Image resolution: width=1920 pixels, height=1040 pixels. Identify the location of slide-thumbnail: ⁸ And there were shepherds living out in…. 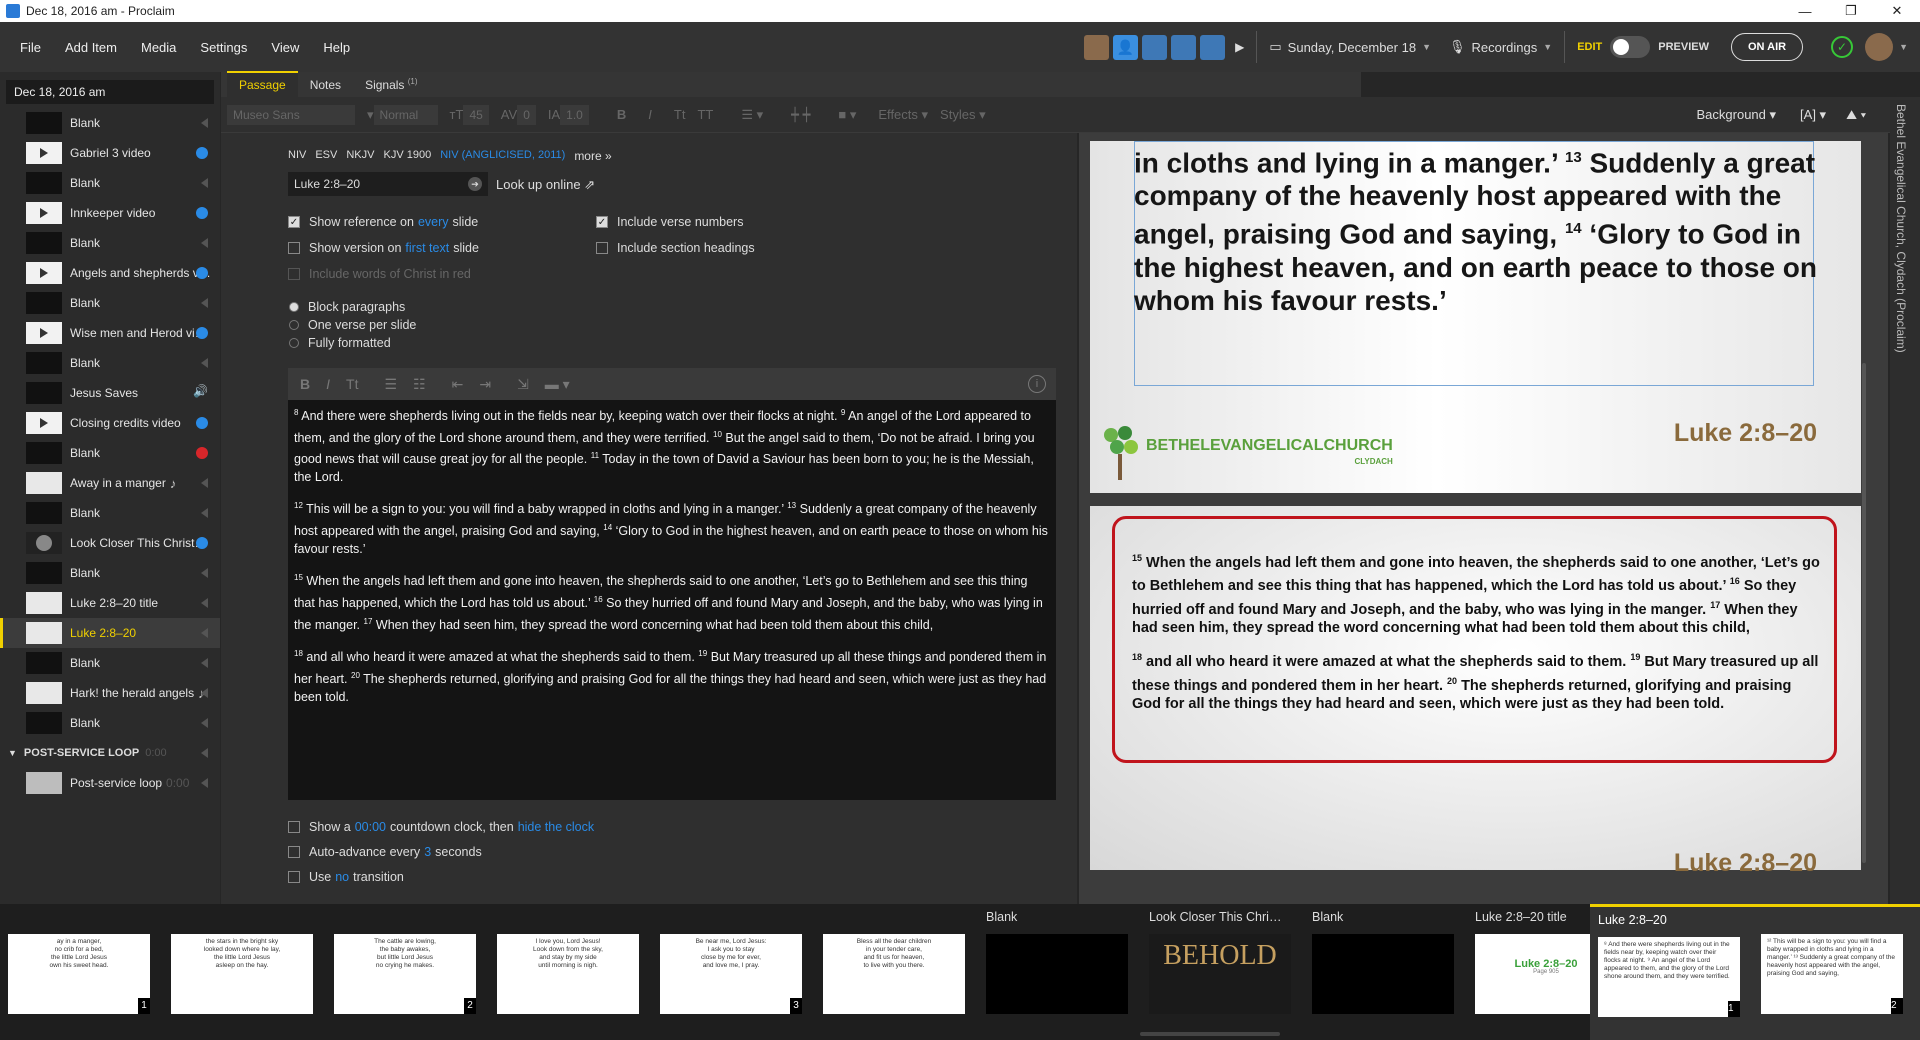
(1669, 977).